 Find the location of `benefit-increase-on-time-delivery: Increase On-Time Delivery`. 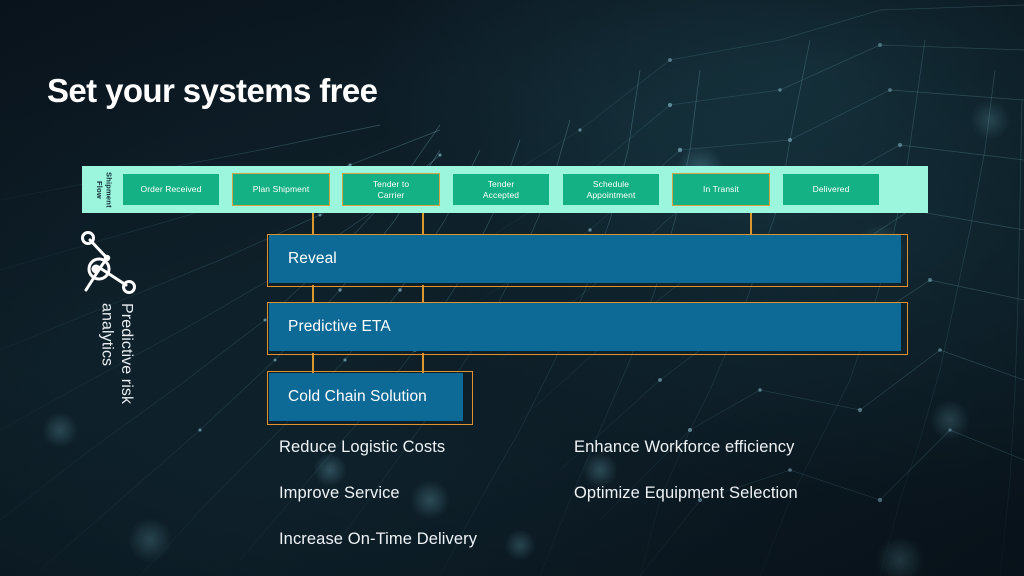

benefit-increase-on-time-delivery: Increase On-Time Delivery is located at coordinates (378, 539).